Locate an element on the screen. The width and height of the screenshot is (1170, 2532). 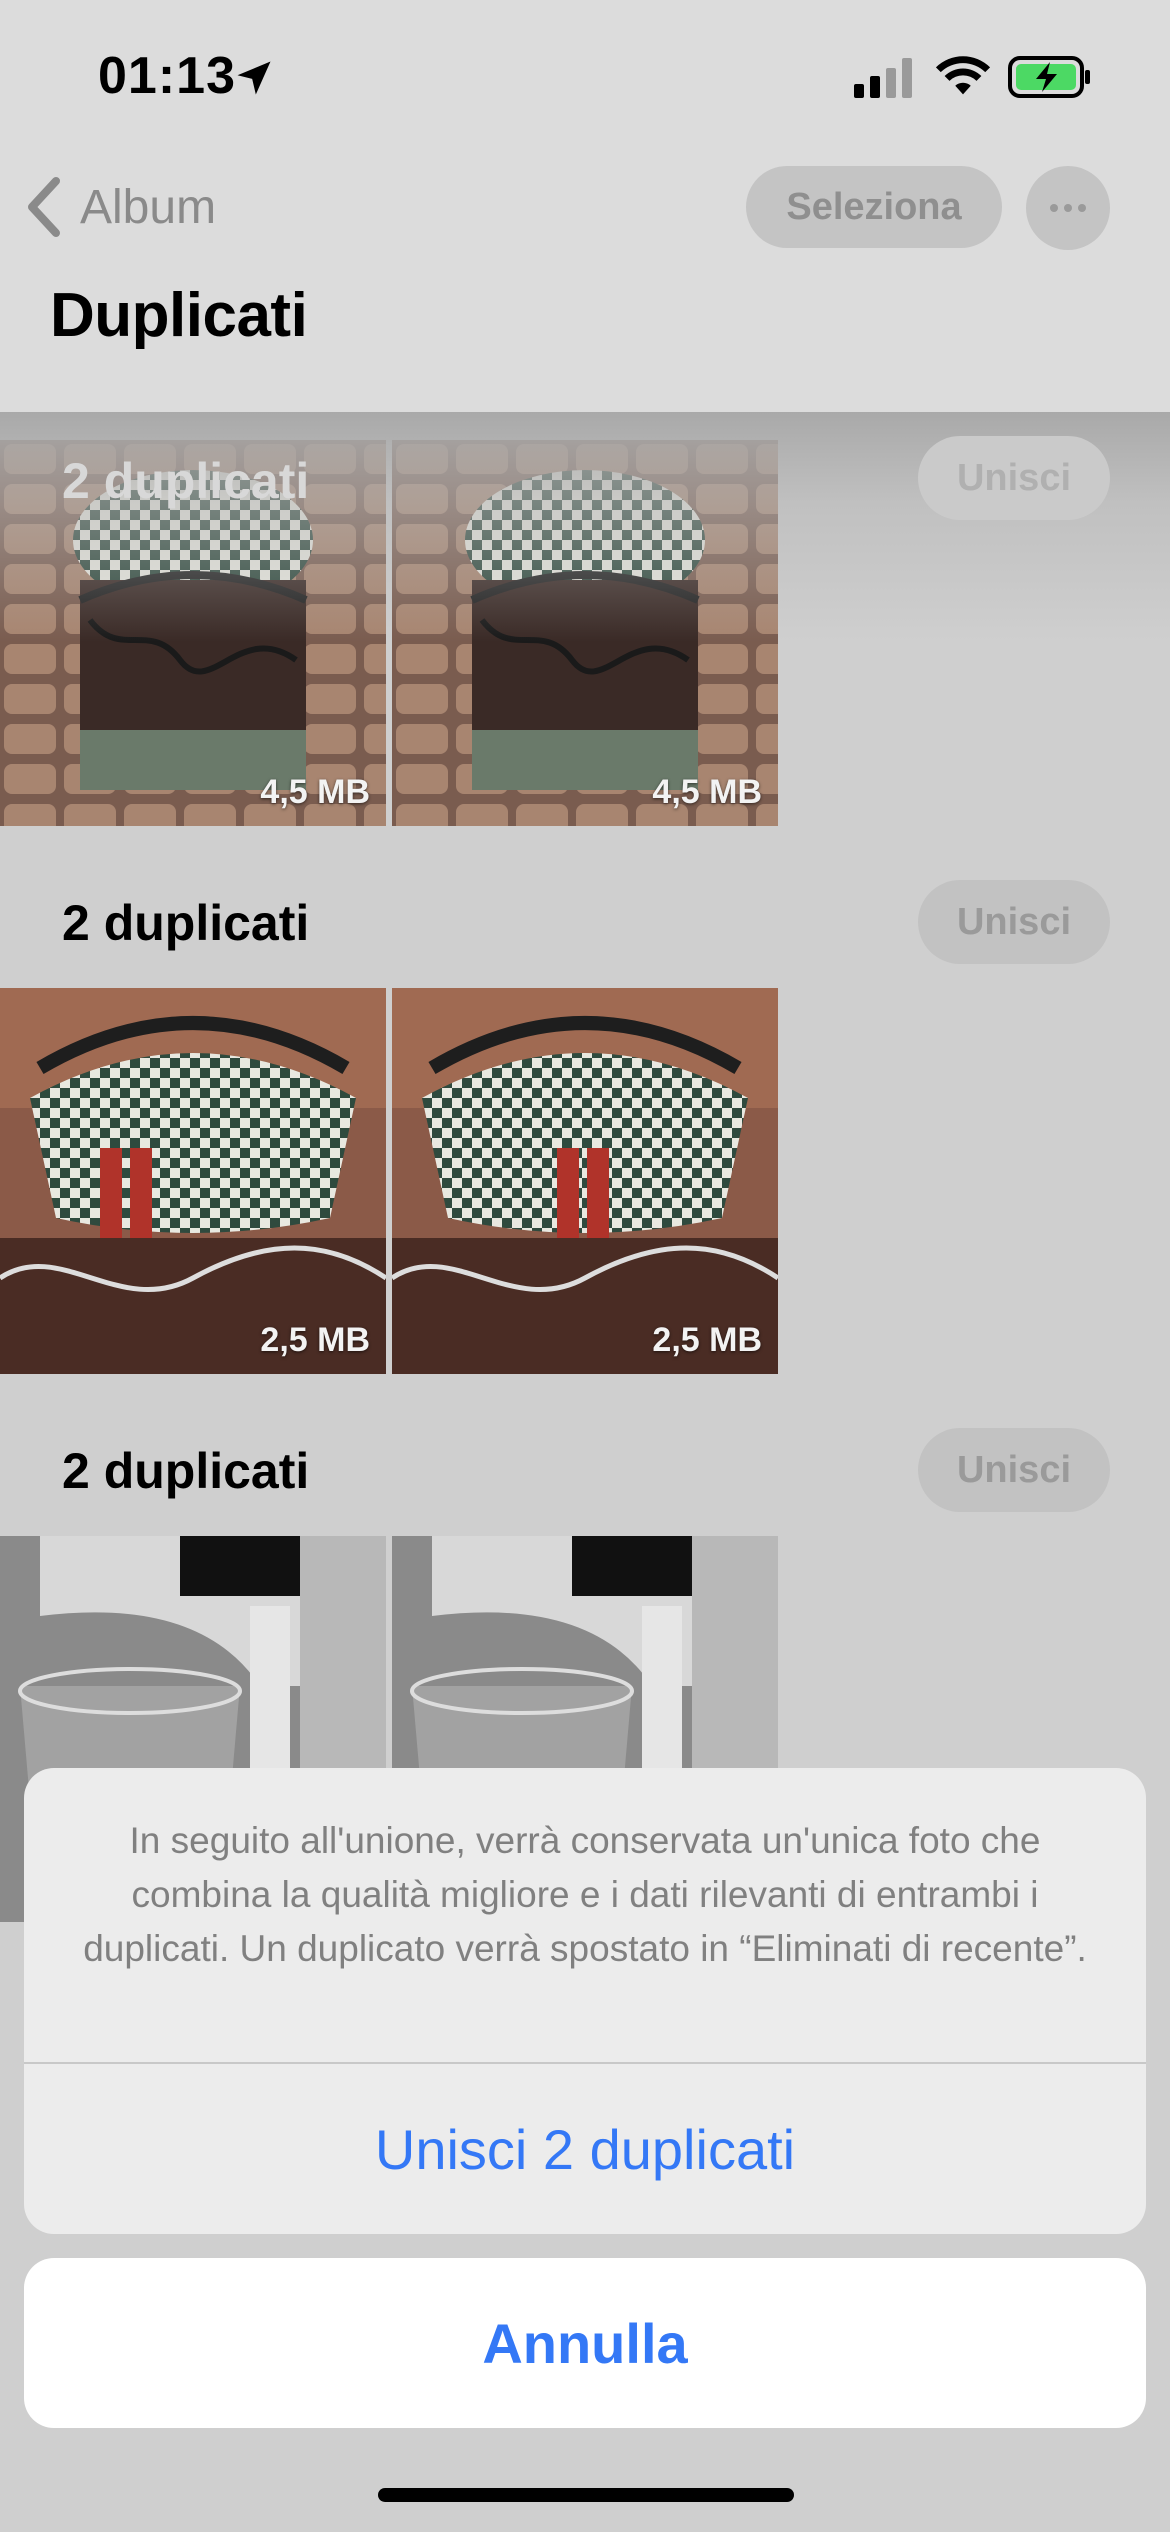
home-indicator is located at coordinates (586, 2495).